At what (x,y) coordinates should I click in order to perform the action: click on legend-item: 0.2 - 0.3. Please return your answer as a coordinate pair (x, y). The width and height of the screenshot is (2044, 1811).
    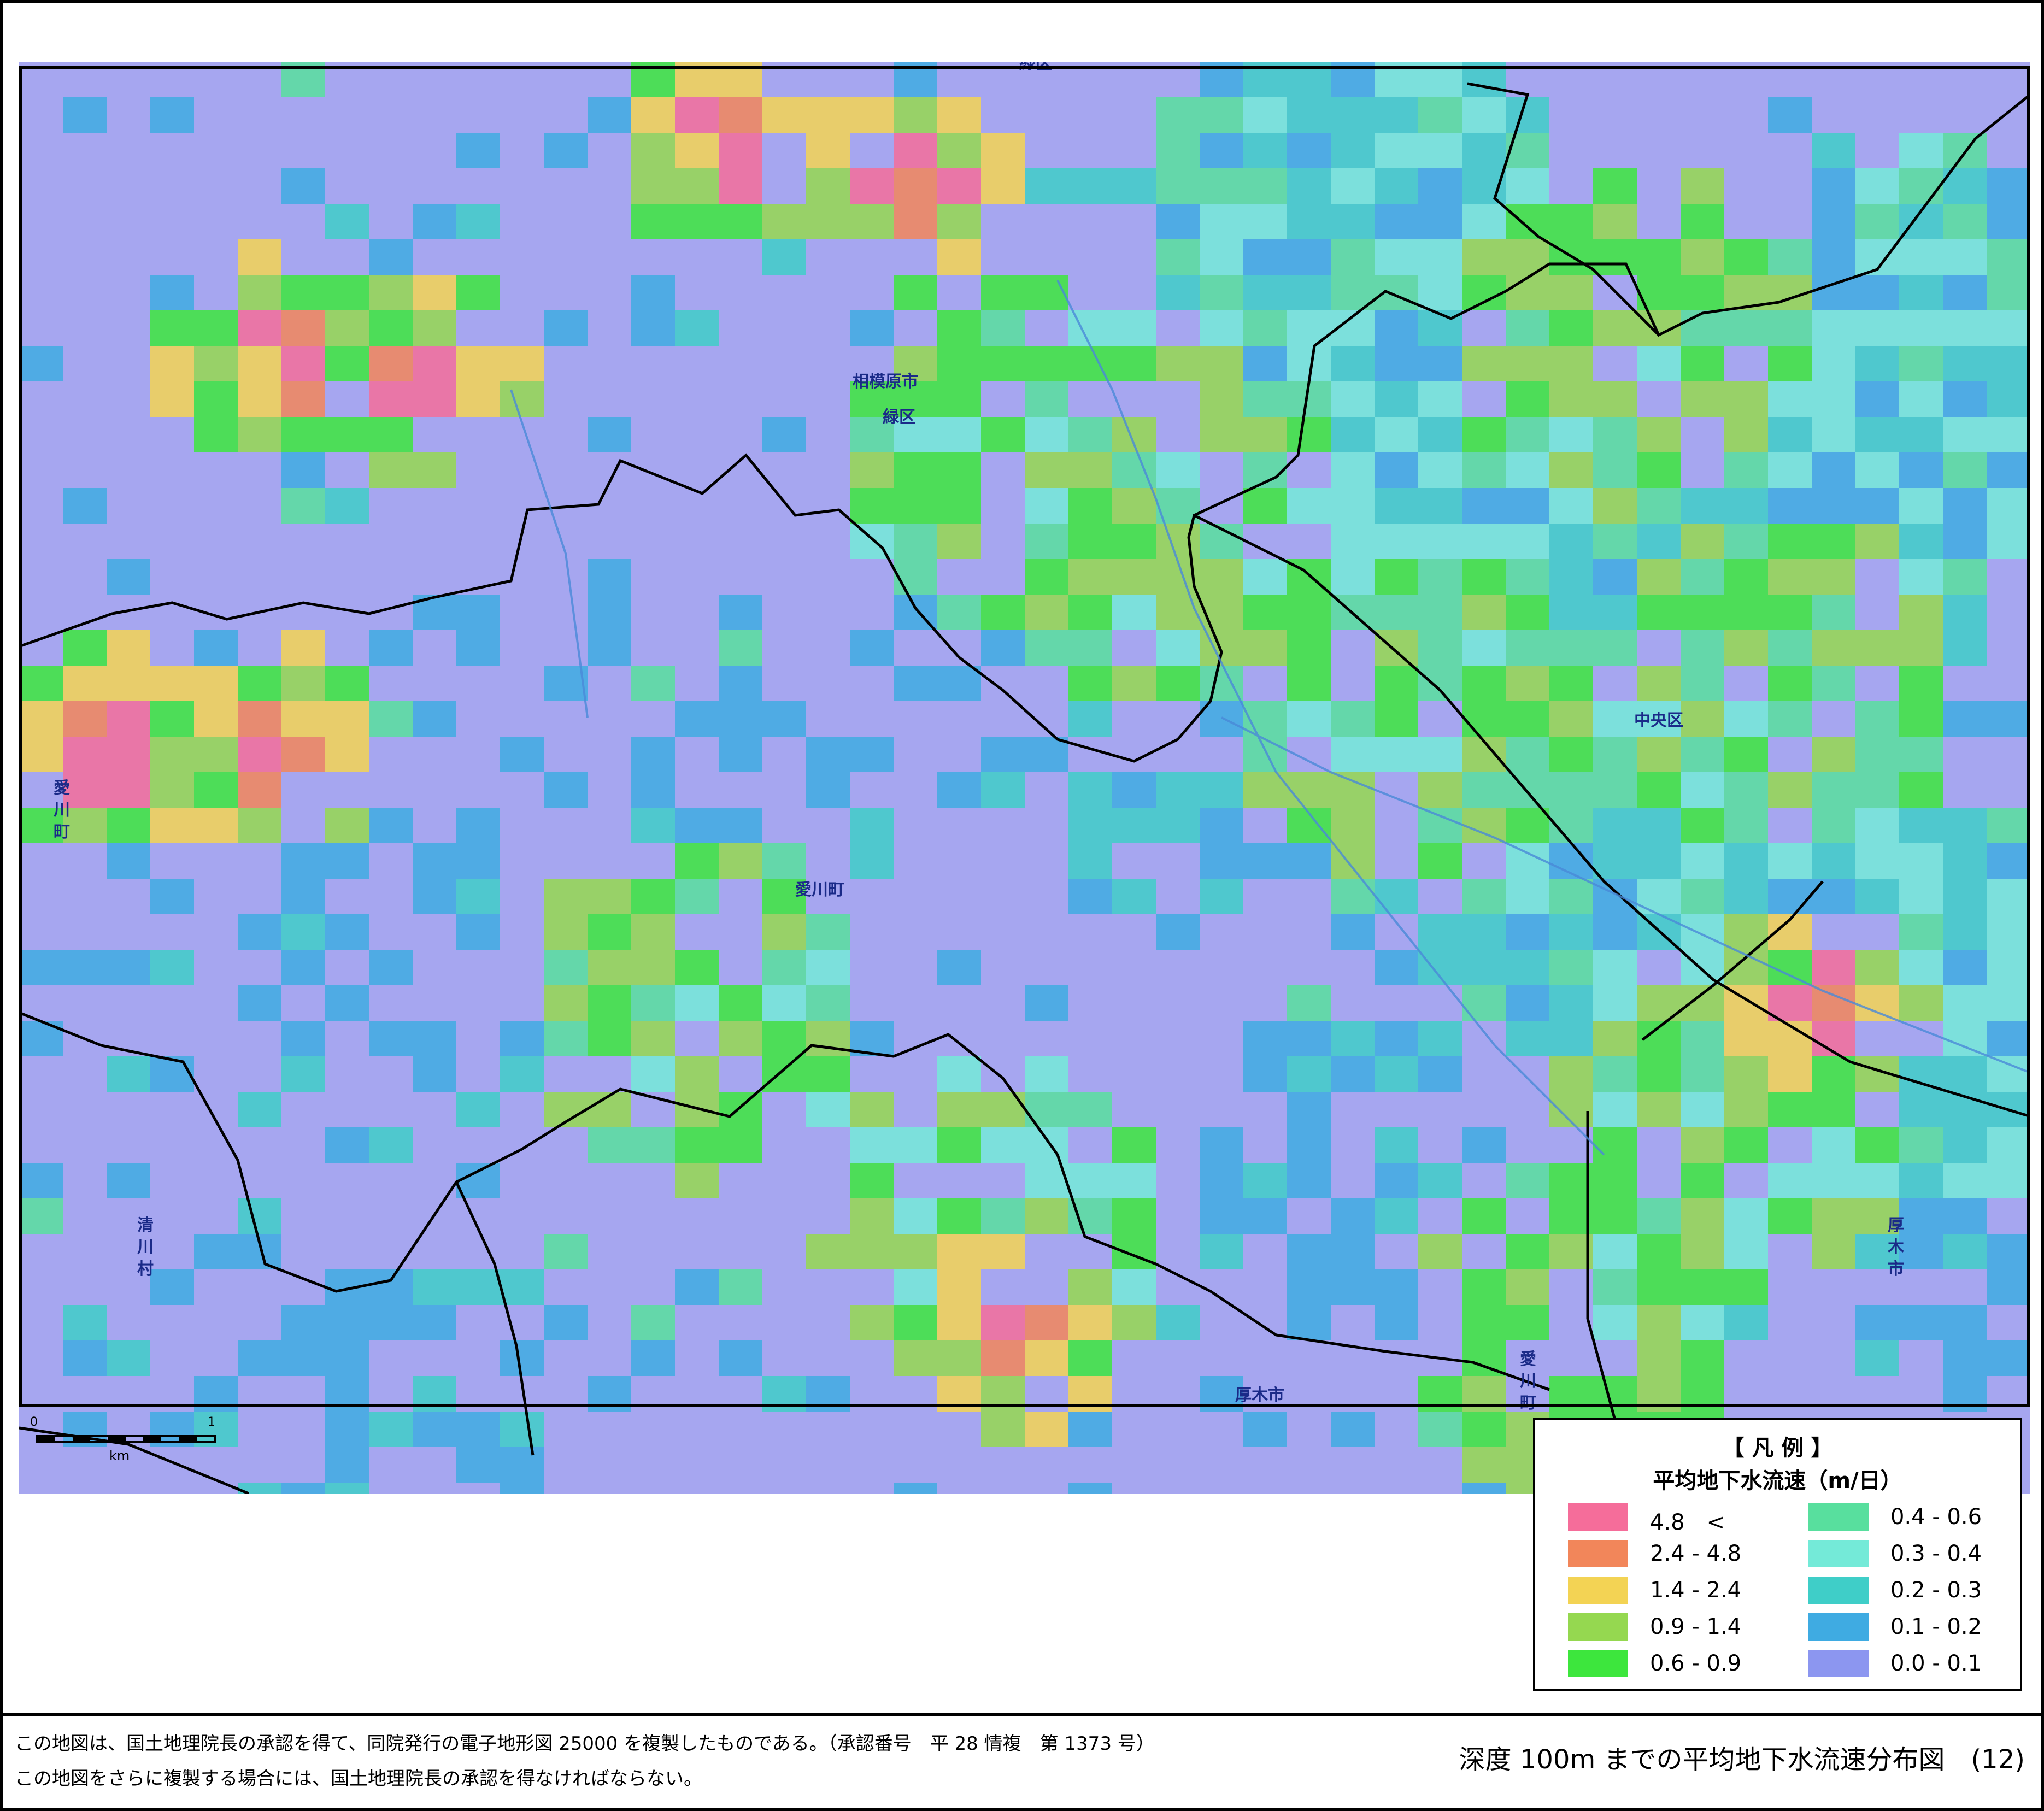
    Looking at the image, I should click on (1917, 1589).